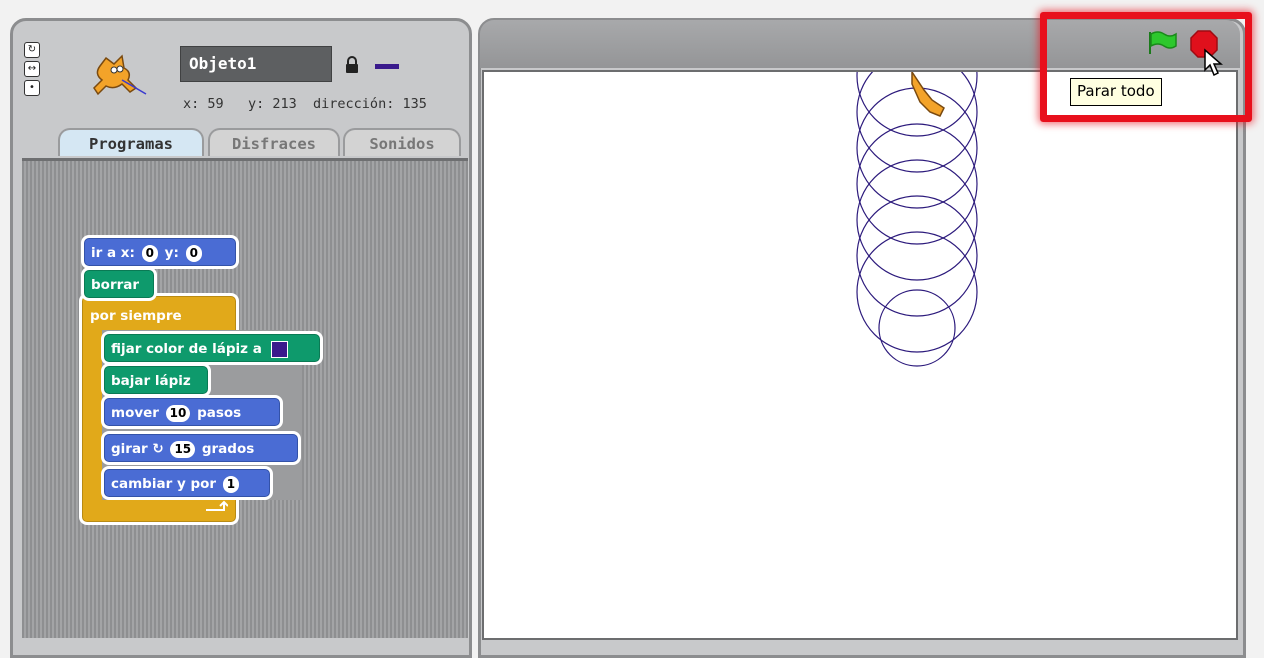  I want to click on goto-x-input: 0, so click(149, 253).